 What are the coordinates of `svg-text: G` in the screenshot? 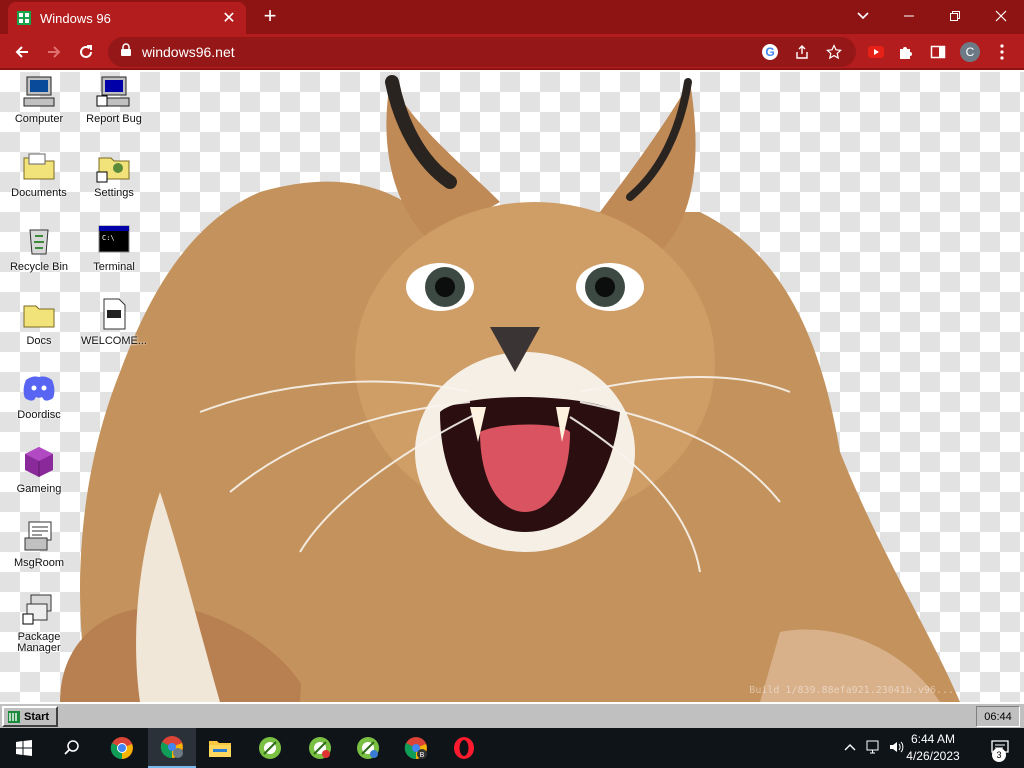 It's located at (769, 52).